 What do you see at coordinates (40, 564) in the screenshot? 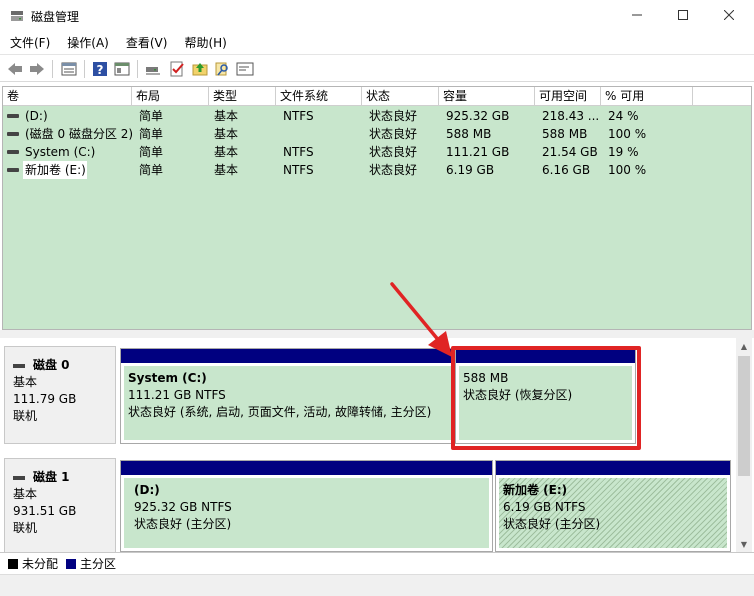
I see `legend-label: 未分配` at bounding box center [40, 564].